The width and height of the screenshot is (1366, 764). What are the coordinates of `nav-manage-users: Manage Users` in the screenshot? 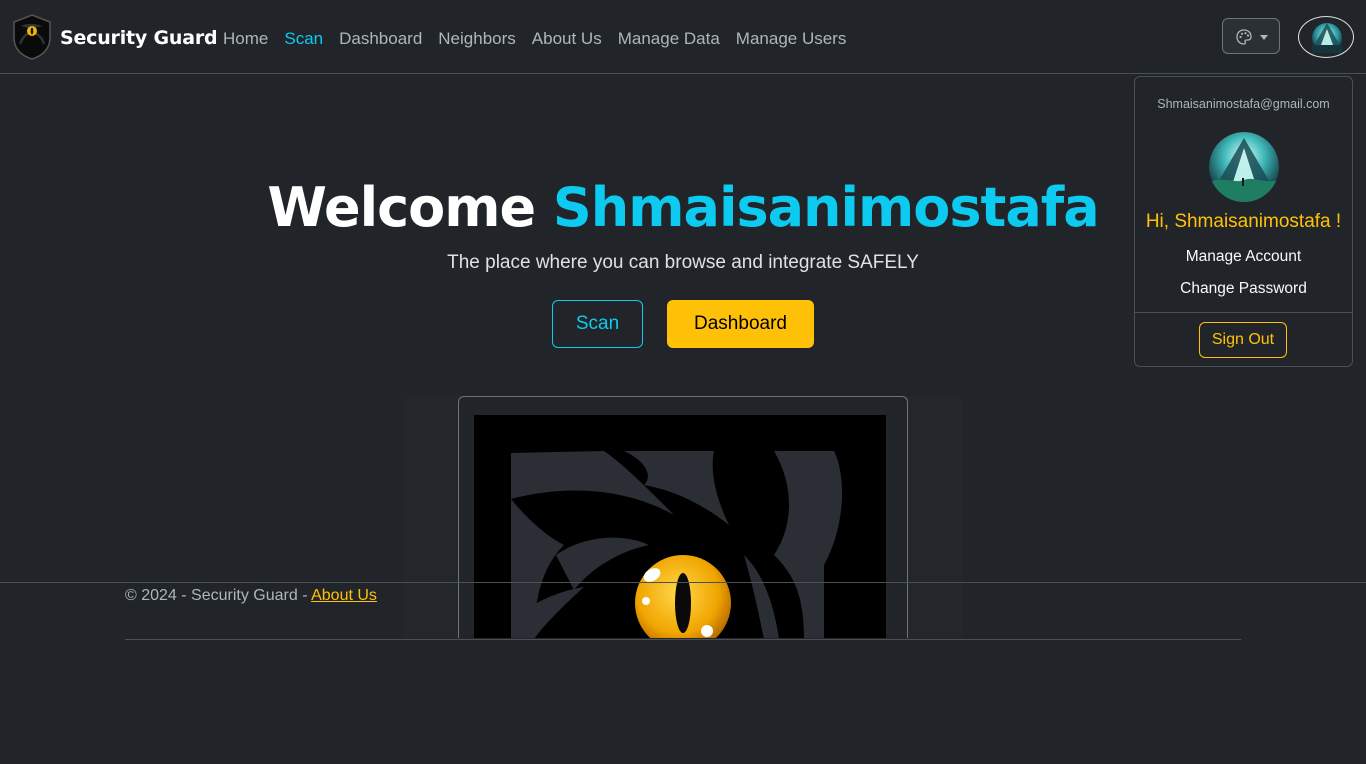 It's located at (791, 39).